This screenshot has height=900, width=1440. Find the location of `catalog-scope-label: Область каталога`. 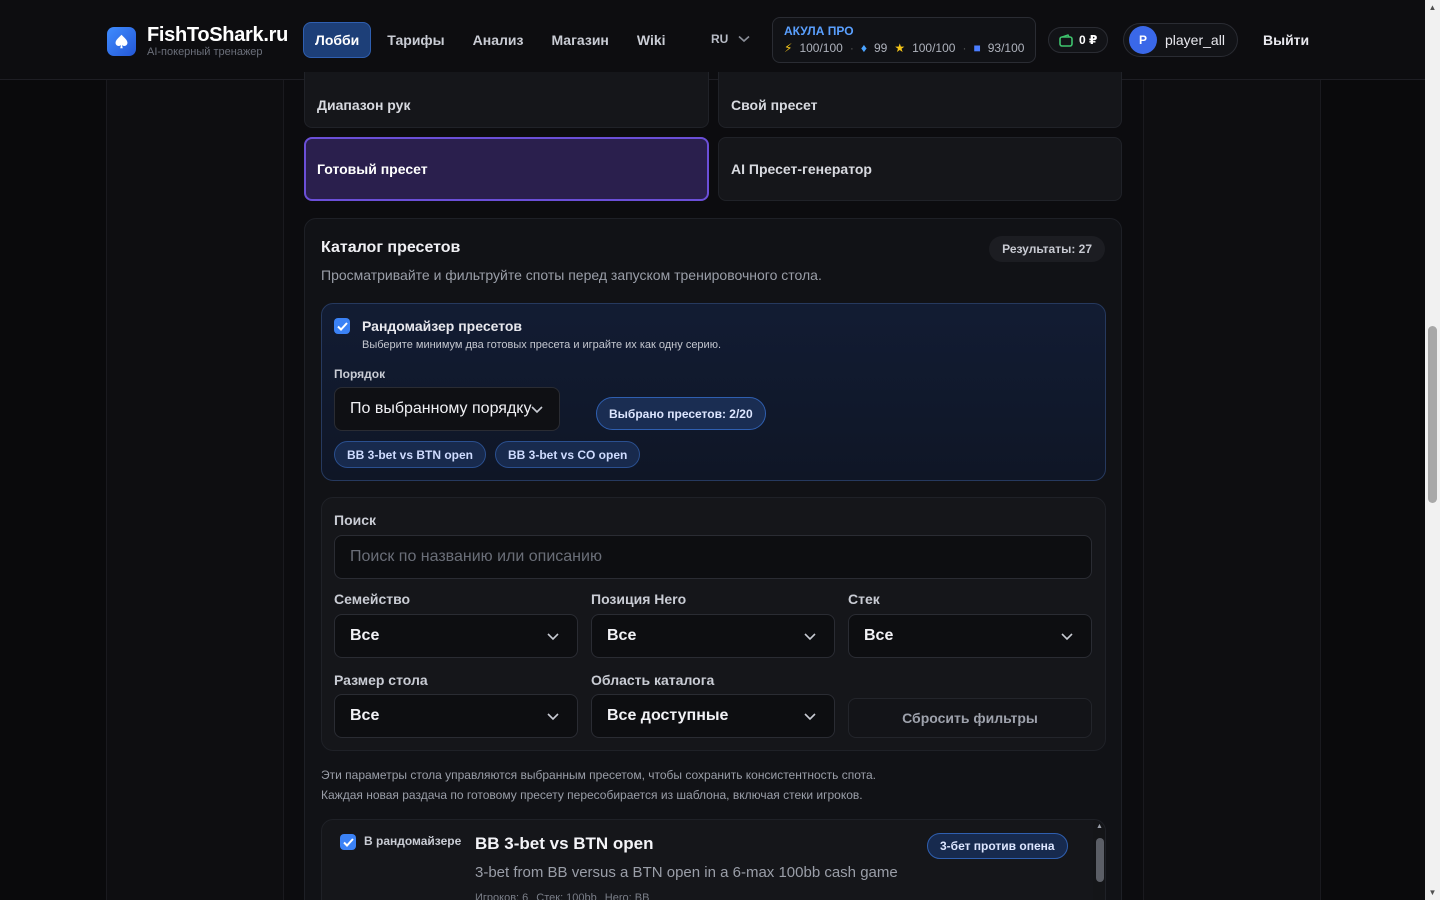

catalog-scope-label: Область каталога is located at coordinates (653, 680).